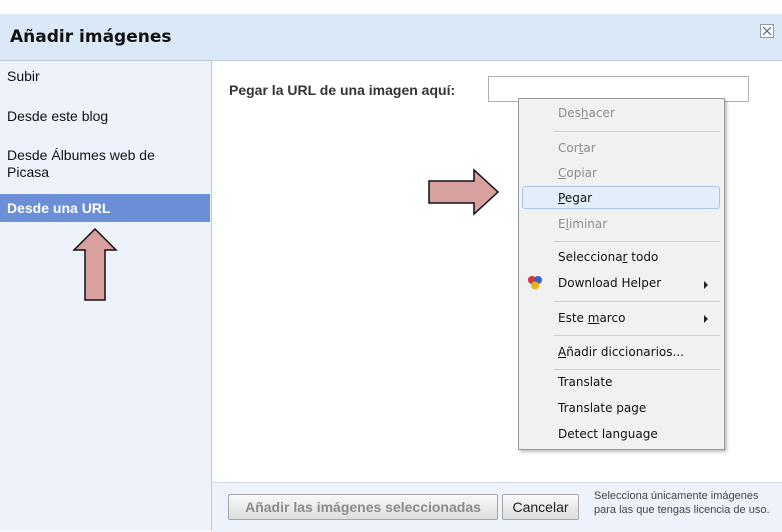 The height and width of the screenshot is (532, 782). I want to click on menu-item-download-helper: Download Helper, so click(609, 283).